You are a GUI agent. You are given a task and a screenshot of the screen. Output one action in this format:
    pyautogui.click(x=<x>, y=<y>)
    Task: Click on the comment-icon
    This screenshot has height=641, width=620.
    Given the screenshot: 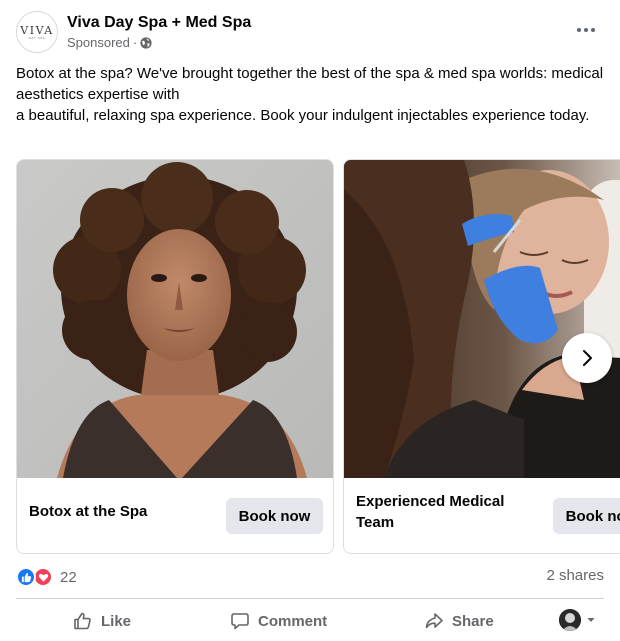 What is the action you would take?
    pyautogui.click(x=240, y=621)
    